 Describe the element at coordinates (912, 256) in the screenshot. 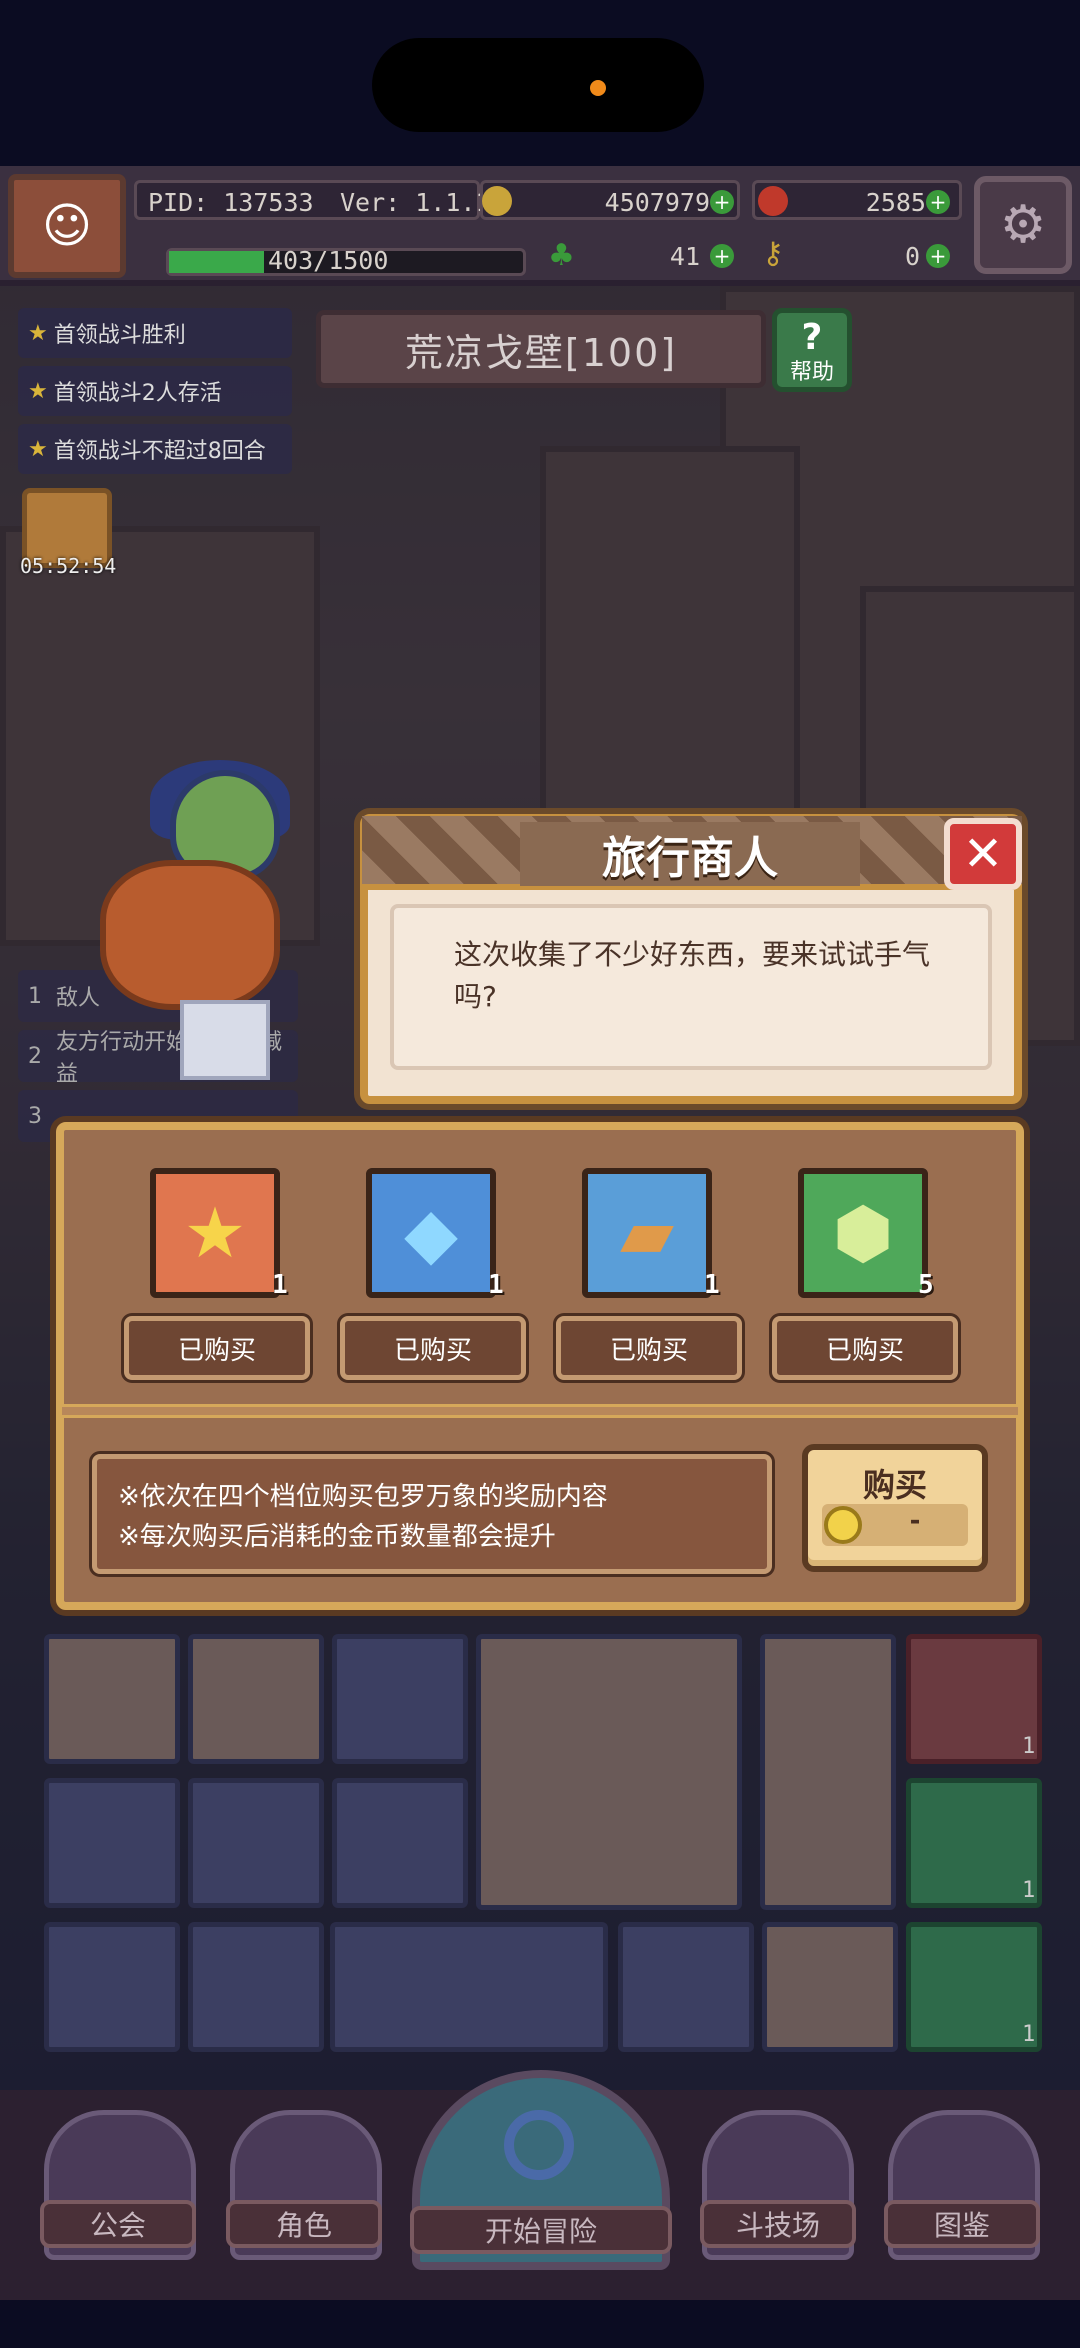

I see `key-amount: 0` at that location.